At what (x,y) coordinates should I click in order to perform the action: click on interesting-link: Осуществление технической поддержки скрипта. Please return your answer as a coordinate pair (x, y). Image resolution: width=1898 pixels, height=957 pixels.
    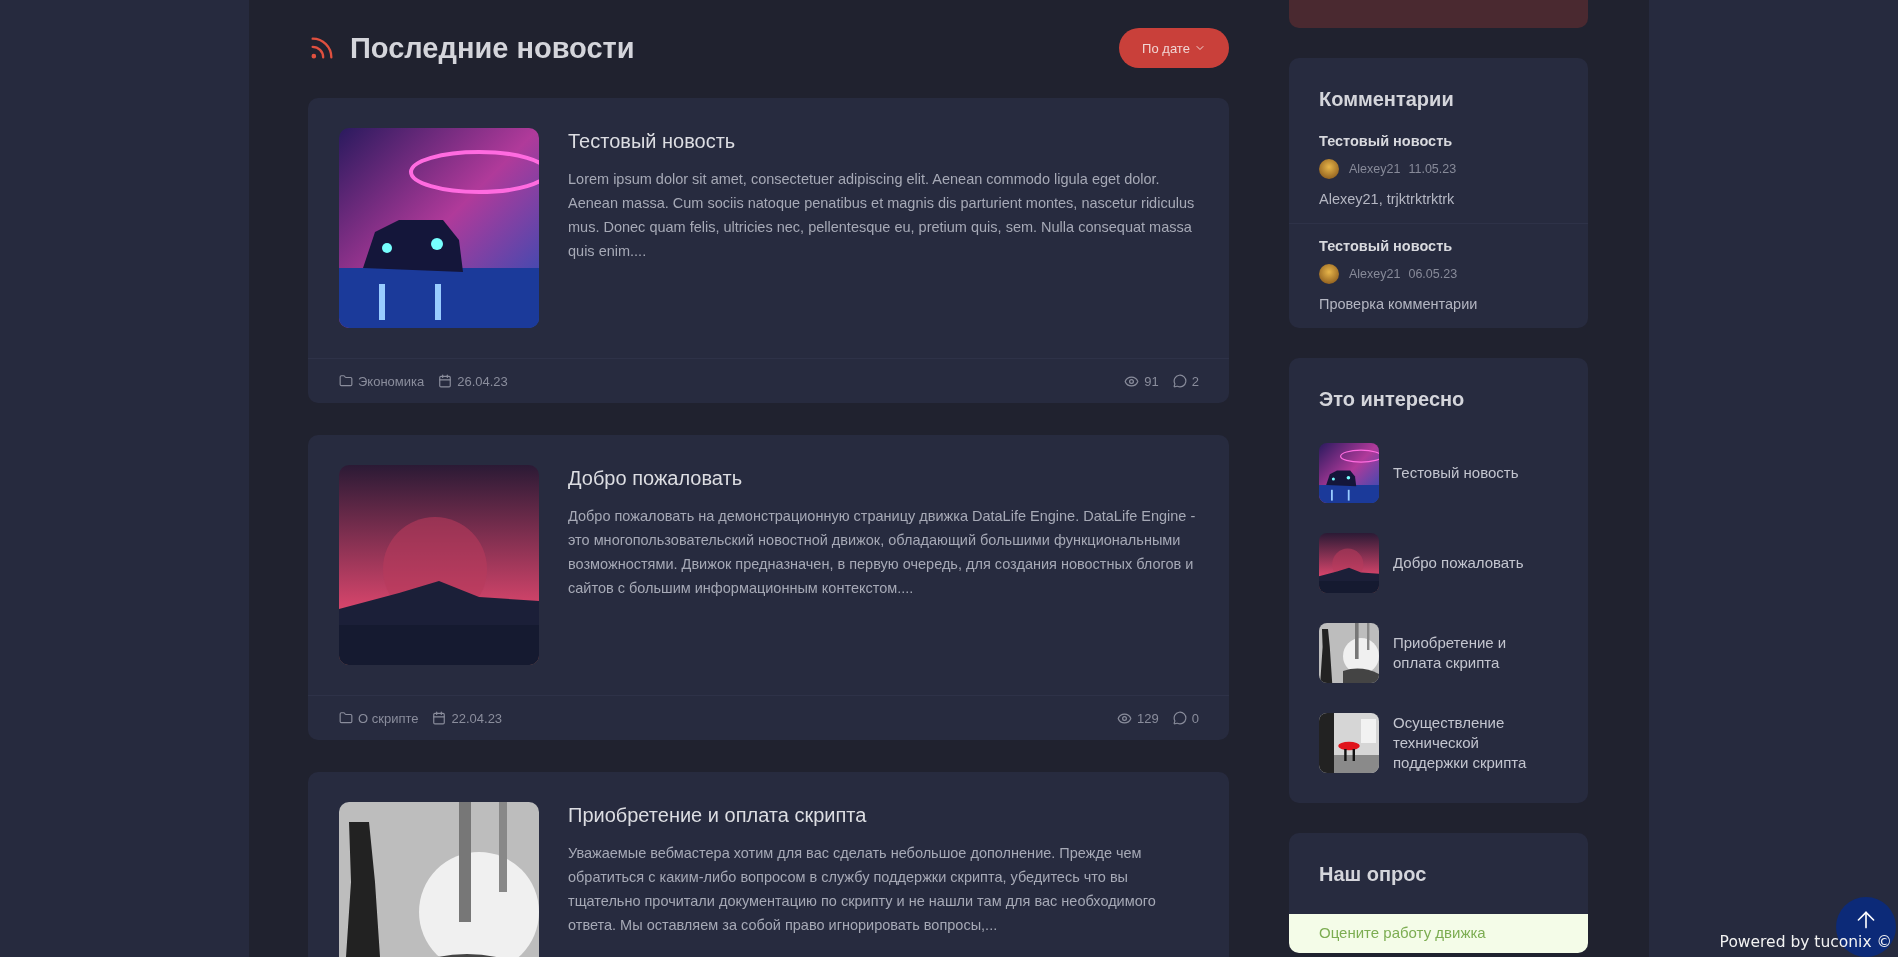
    Looking at the image, I should click on (1438, 743).